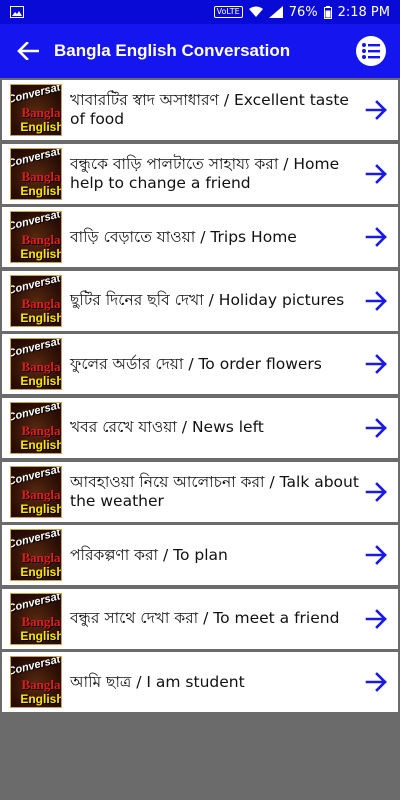 This screenshot has width=400, height=800. I want to click on list-item-label: খবর রেখে যাওয়া / News left, so click(167, 427).